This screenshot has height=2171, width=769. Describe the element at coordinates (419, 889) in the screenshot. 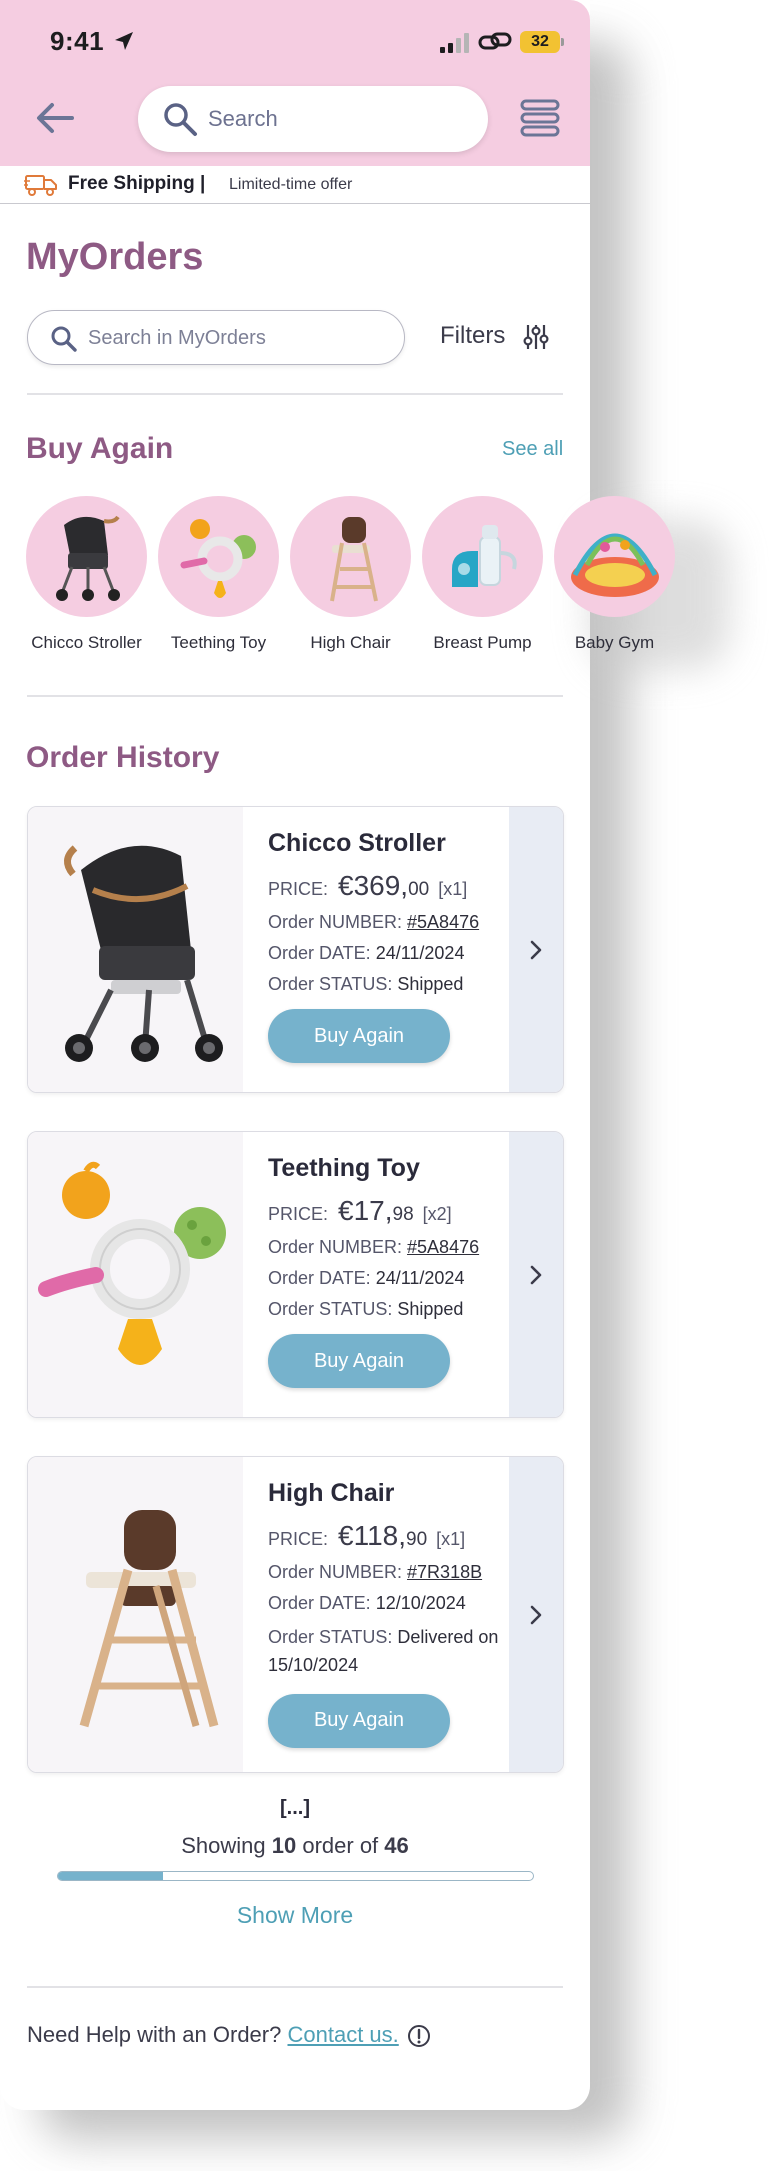

I see `price-cents: 00` at that location.